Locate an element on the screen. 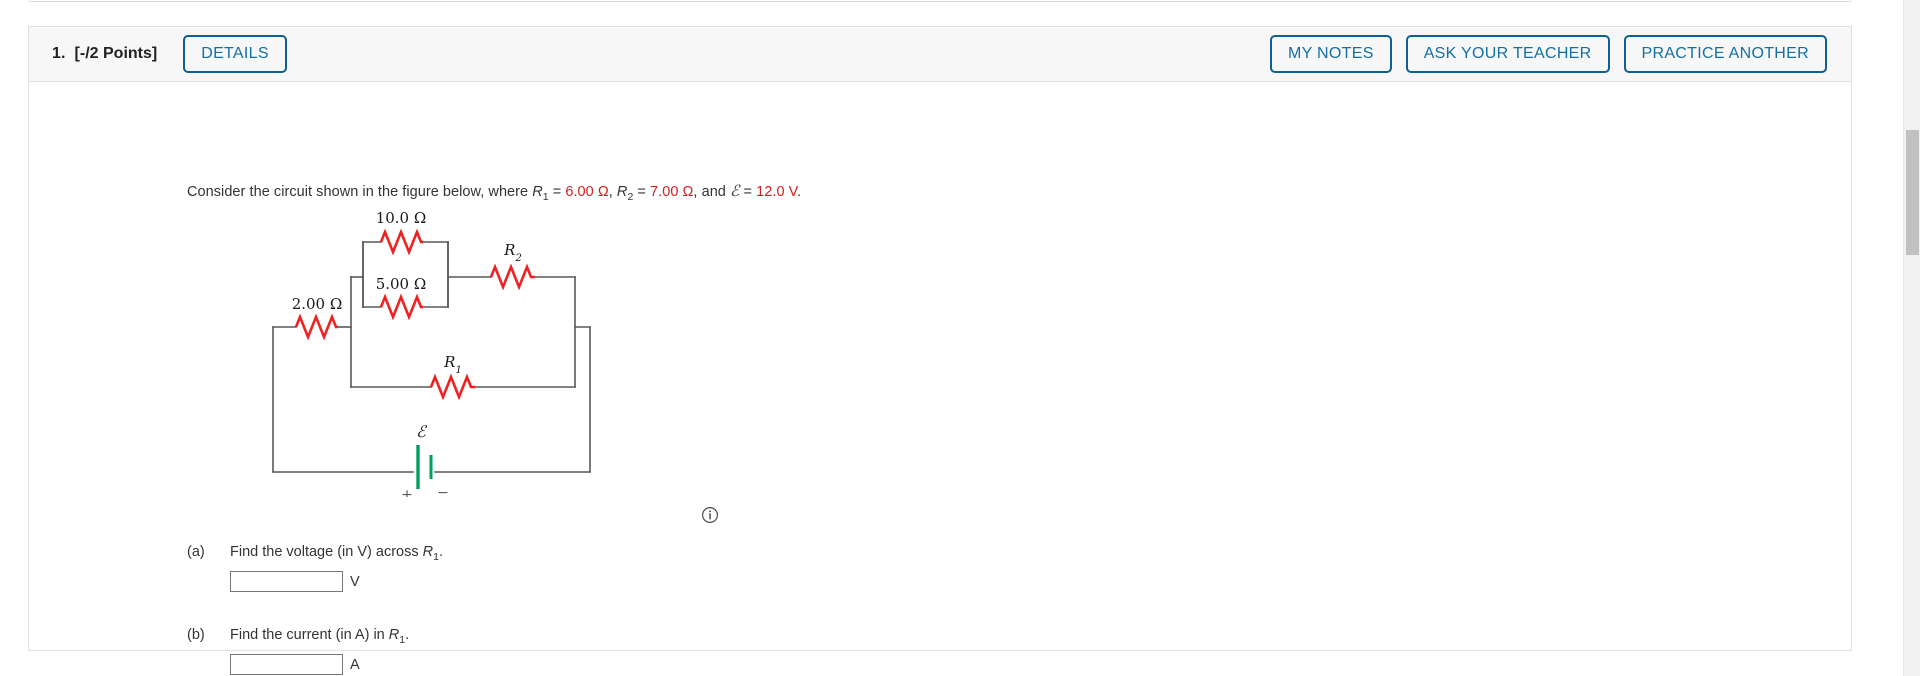  figure-labels: 10.0 Ω 5.00 Ω 2.00 Ω R2 R1 ℰ + − is located at coordinates (407, 353).